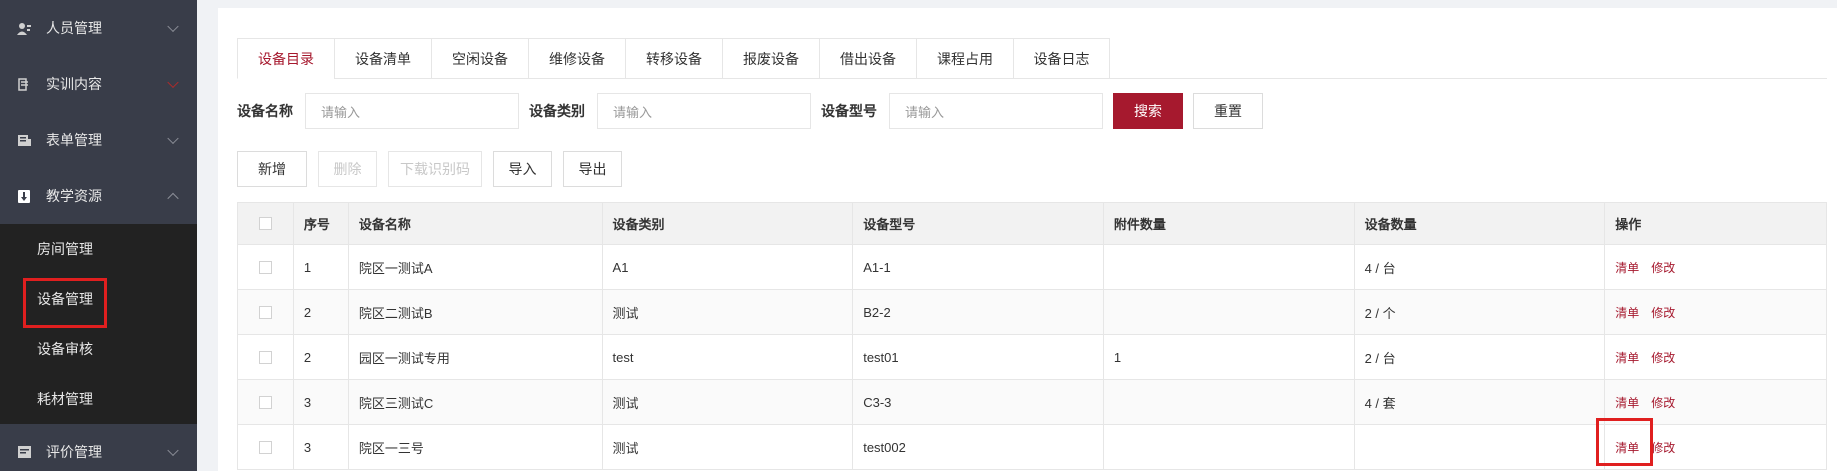  What do you see at coordinates (576, 58) in the screenshot?
I see `tab-repair-equipment: 维修设备` at bounding box center [576, 58].